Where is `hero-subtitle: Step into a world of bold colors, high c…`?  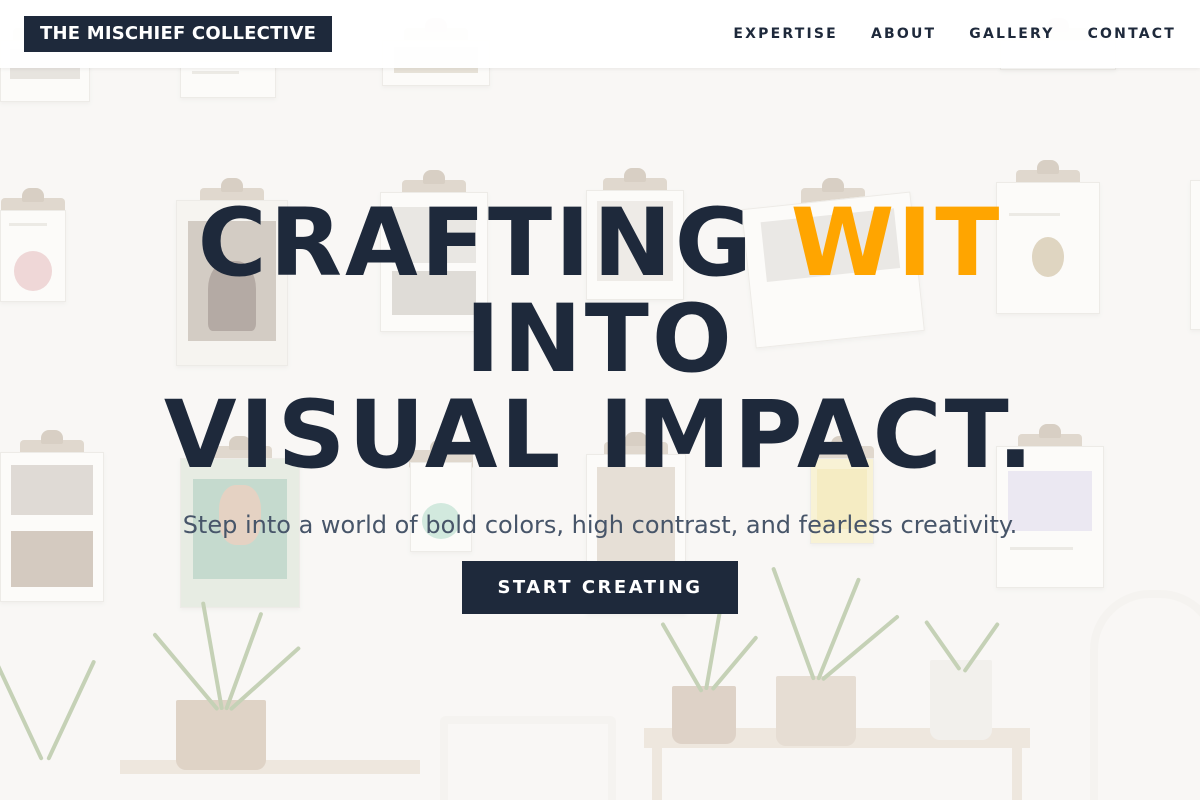 hero-subtitle: Step into a world of bold colors, high c… is located at coordinates (600, 525).